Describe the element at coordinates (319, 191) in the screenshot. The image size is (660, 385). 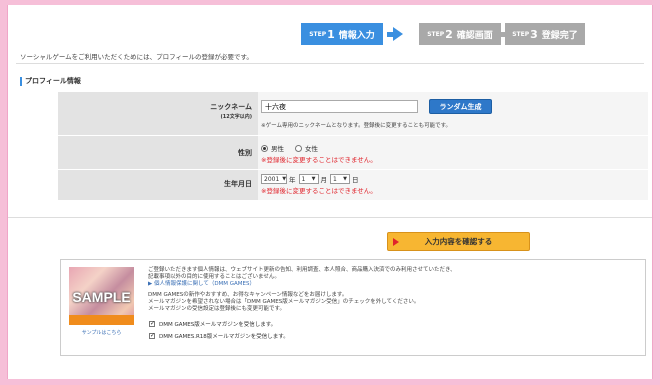
I see `dob-note: ※登録後に変更することはできません。` at that location.